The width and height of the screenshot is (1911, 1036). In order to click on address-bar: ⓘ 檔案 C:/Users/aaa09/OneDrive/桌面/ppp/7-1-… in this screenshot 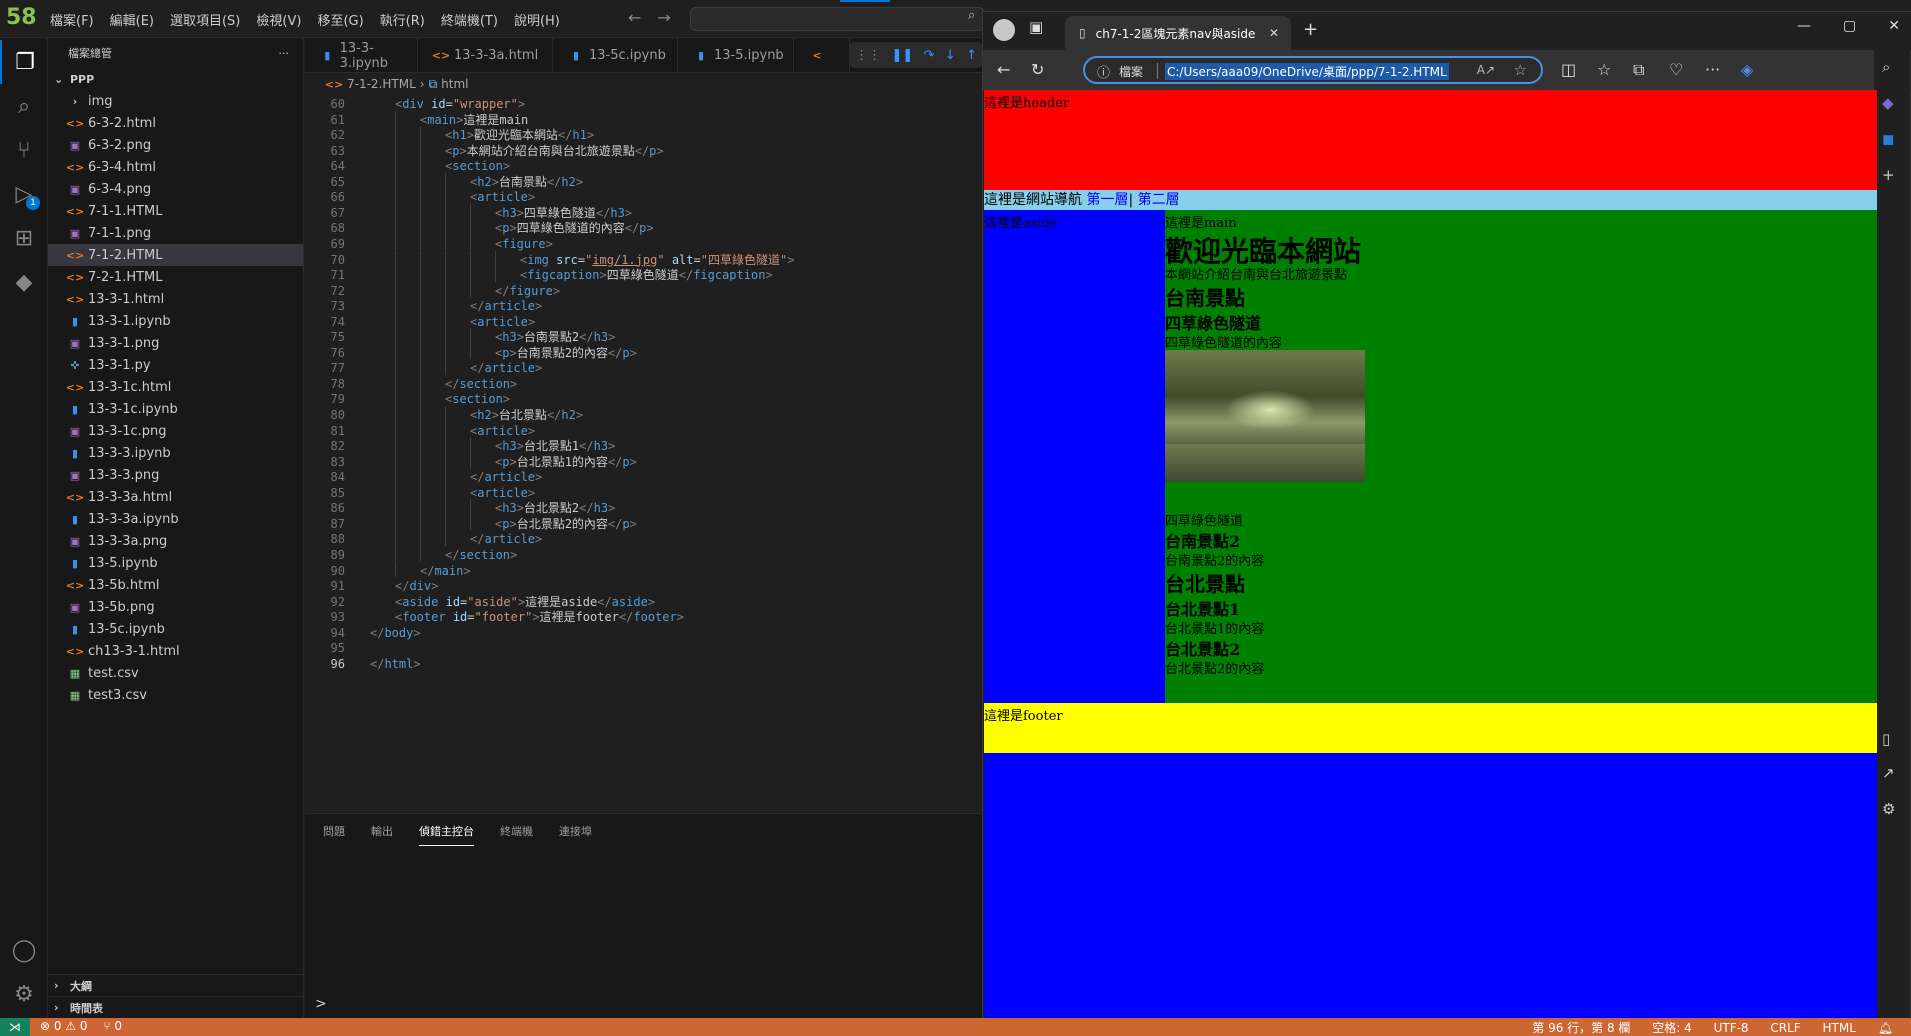, I will do `click(1313, 70)`.